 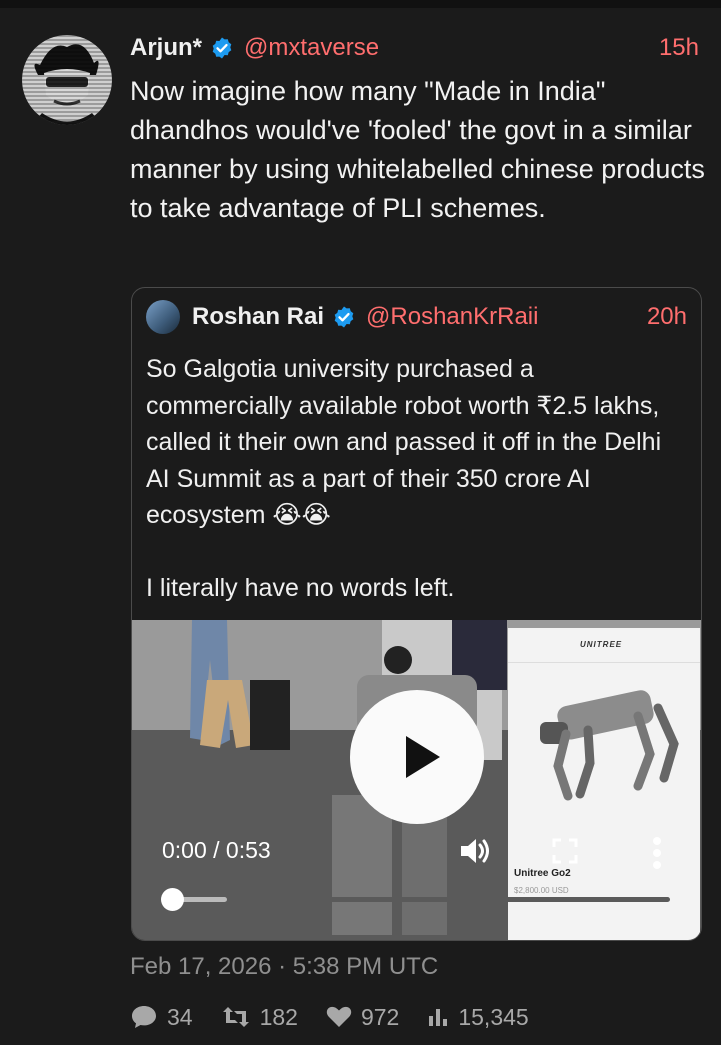 I want to click on embedded-product-page: UNITREE Unitree Go2 $2,800.00 USD, so click(x=604, y=784).